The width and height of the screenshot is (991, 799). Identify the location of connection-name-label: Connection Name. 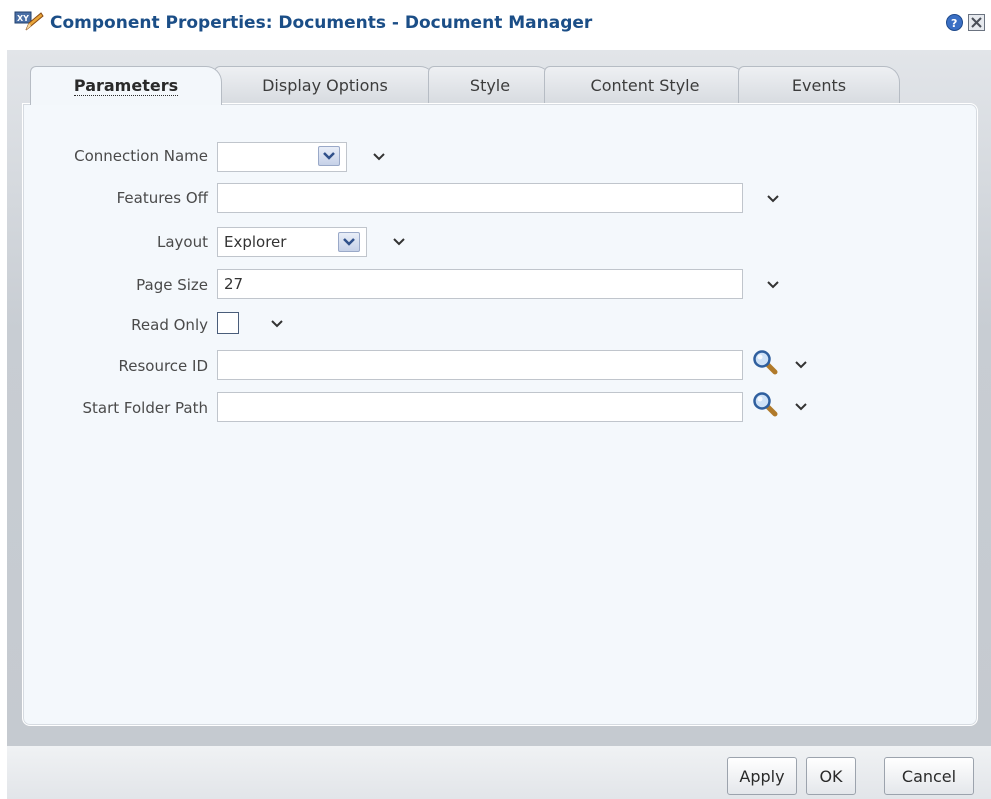
(141, 156).